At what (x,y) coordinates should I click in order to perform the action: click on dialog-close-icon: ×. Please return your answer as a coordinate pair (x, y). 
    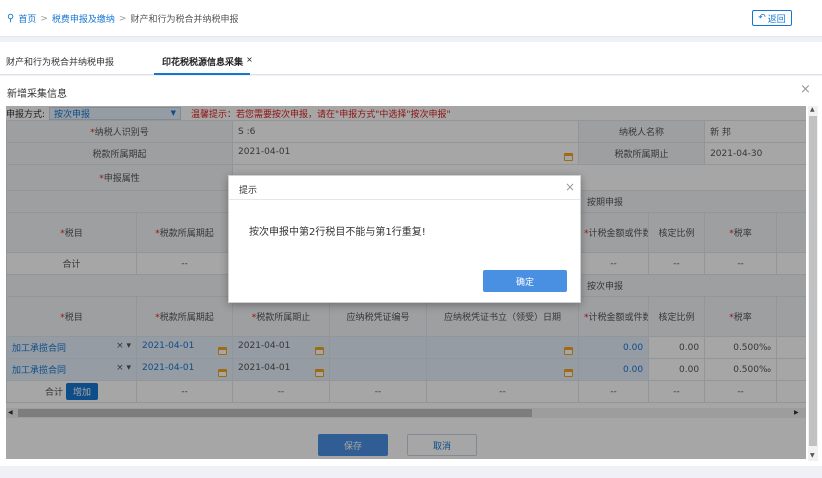
    Looking at the image, I should click on (570, 187).